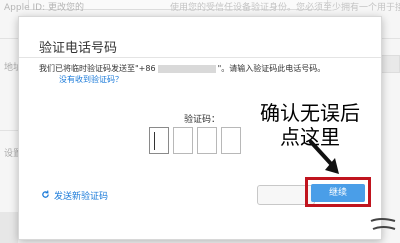 The height and width of the screenshot is (243, 400). I want to click on code-label: 验证码：, so click(202, 120).